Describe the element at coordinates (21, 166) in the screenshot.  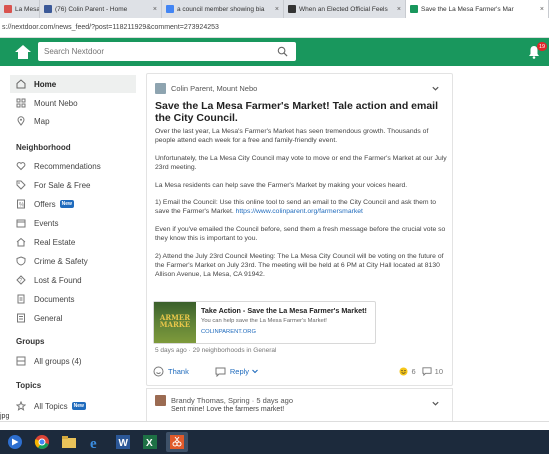
I see `heart-icon` at that location.